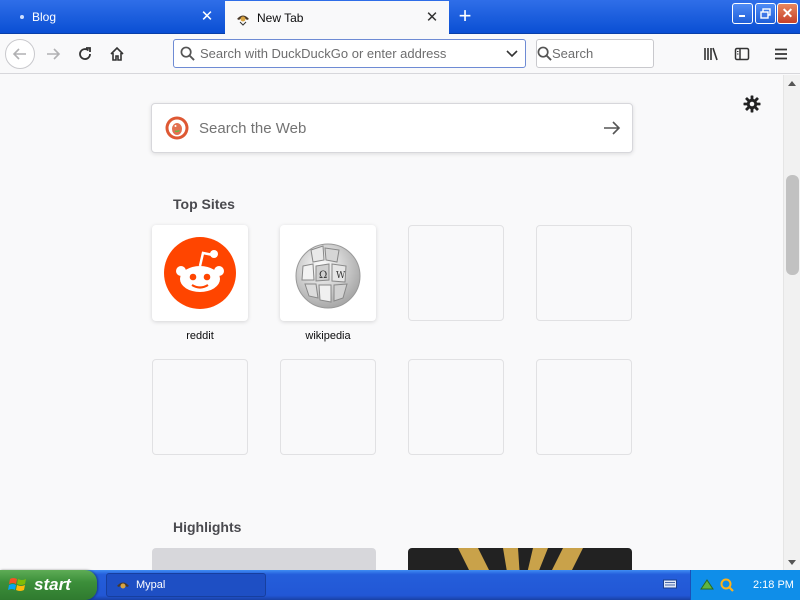 The image size is (800, 600). Describe the element at coordinates (465, 17) in the screenshot. I see `new-tab-button: +` at that location.